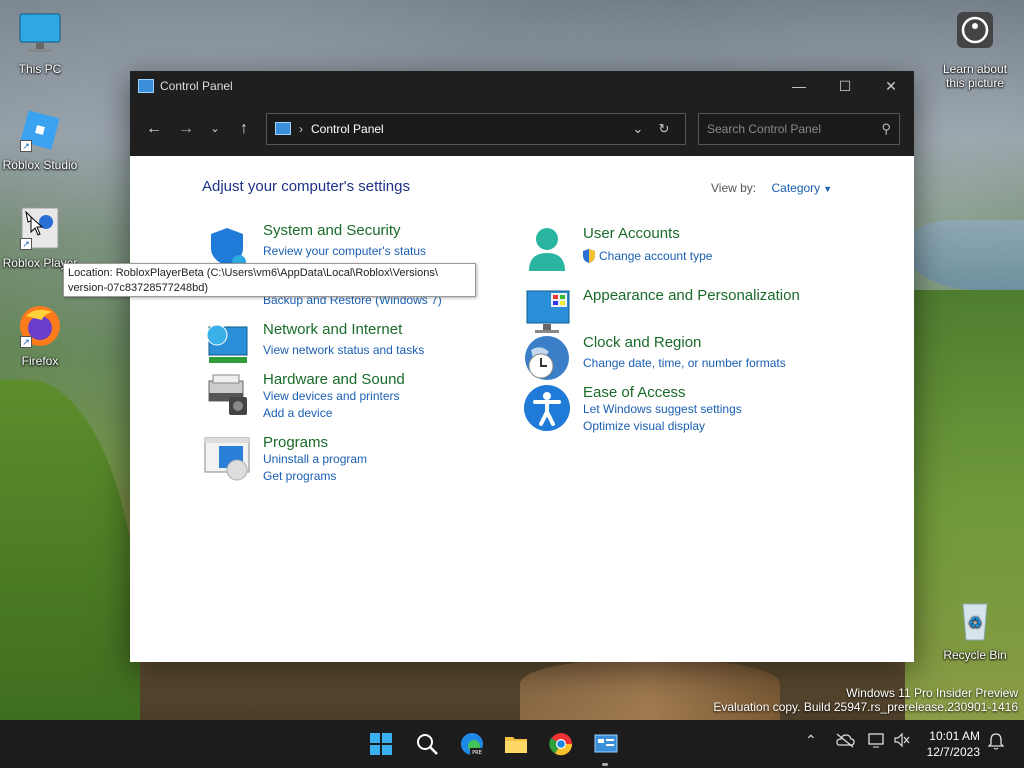 This screenshot has height=768, width=1024. Describe the element at coordinates (876, 741) in the screenshot. I see `network-icon` at that location.